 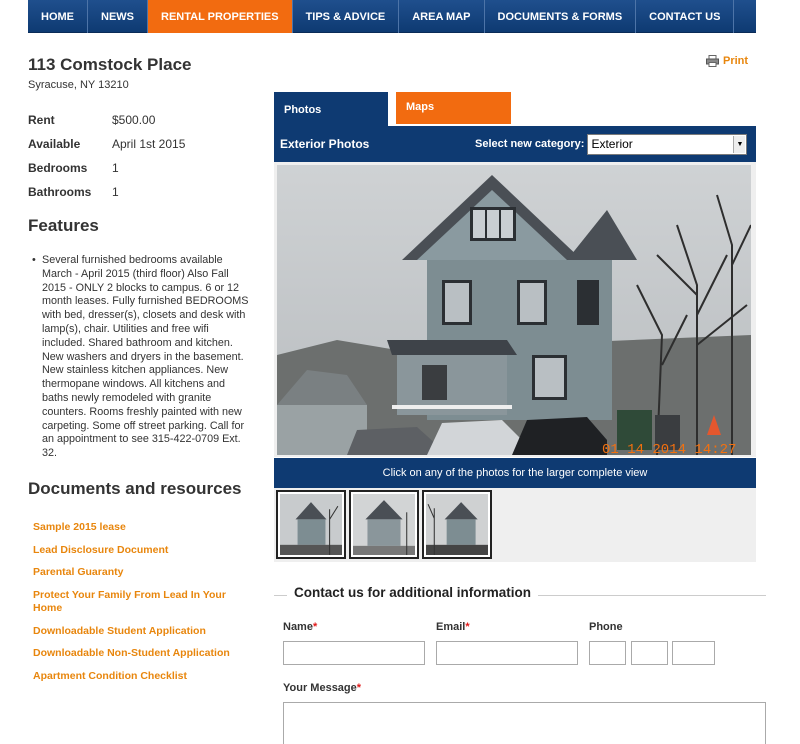 What do you see at coordinates (736, 61) in the screenshot?
I see `print-label: Print` at bounding box center [736, 61].